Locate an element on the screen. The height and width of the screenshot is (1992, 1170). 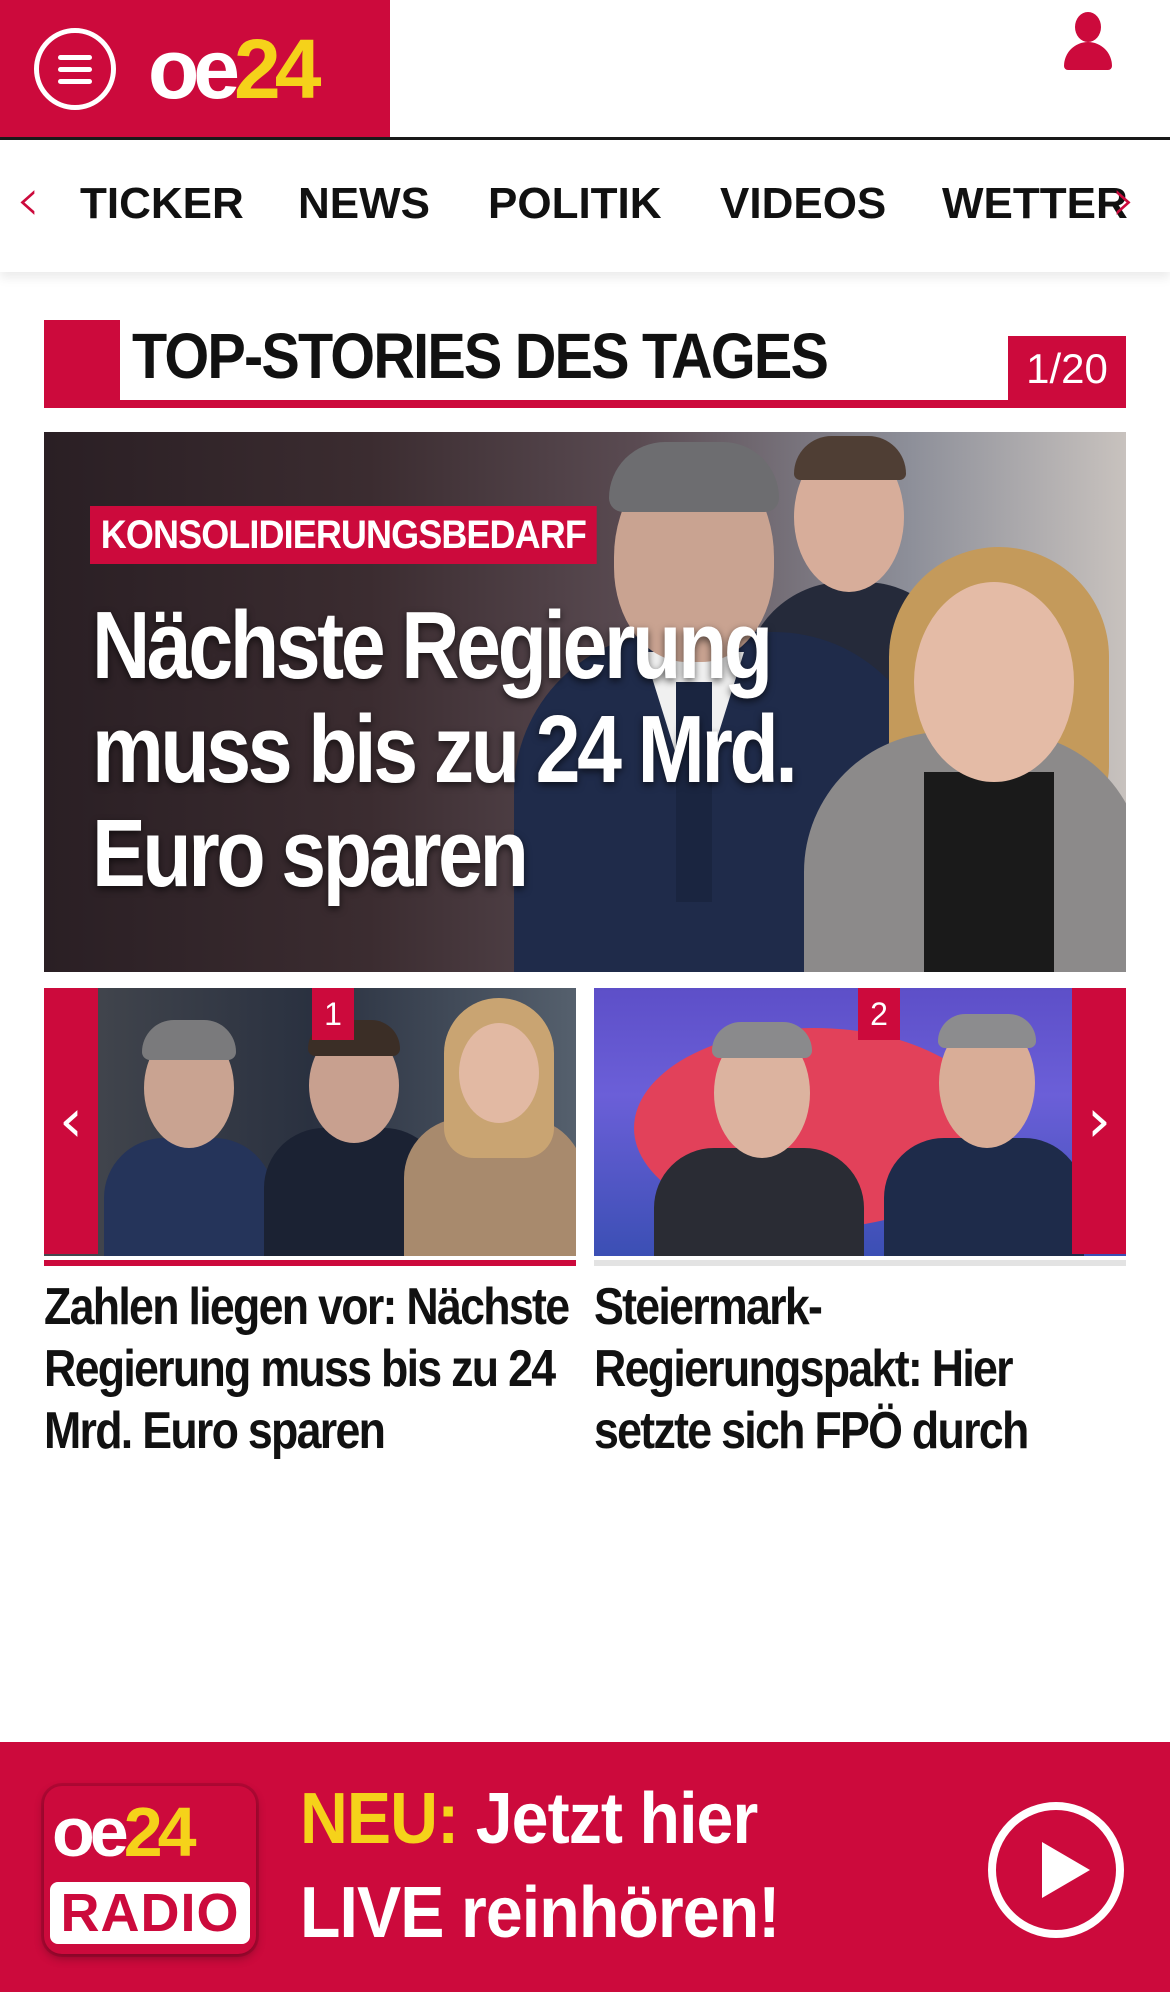
radio-neu-label: NEU: is located at coordinates (379, 1819).